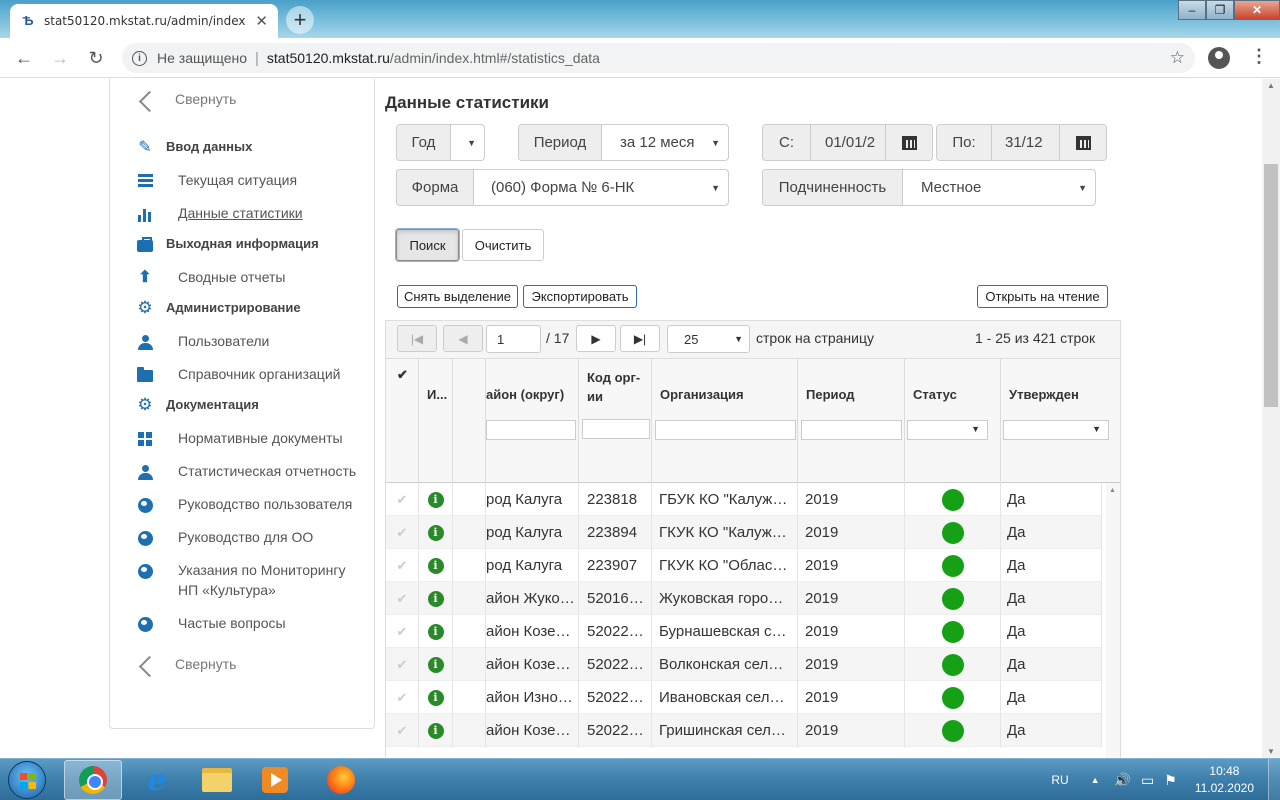 Image resolution: width=1280 pixels, height=800 pixels. What do you see at coordinates (999, 187) in the screenshot?
I see `subordination-select: Местное ▼` at bounding box center [999, 187].